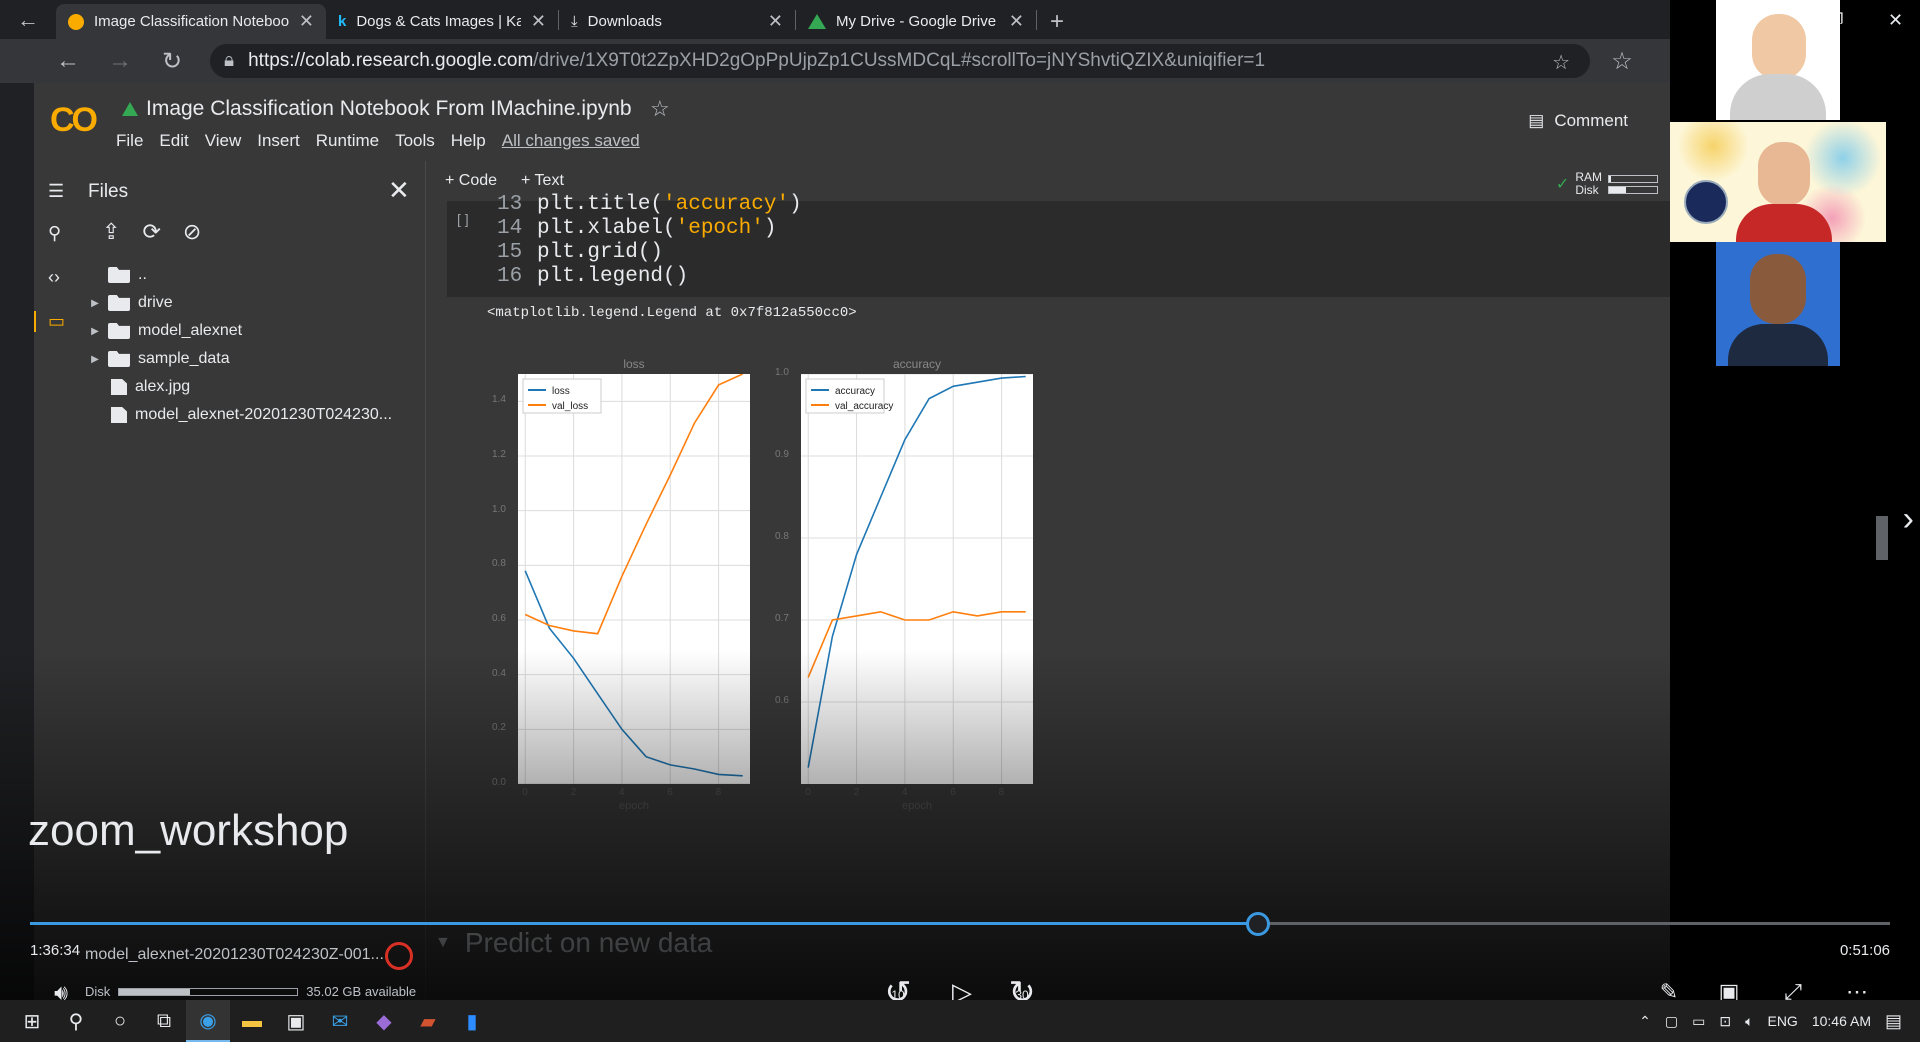 This screenshot has height=1042, width=1920. I want to click on star-notebook-icon: ☆, so click(660, 109).